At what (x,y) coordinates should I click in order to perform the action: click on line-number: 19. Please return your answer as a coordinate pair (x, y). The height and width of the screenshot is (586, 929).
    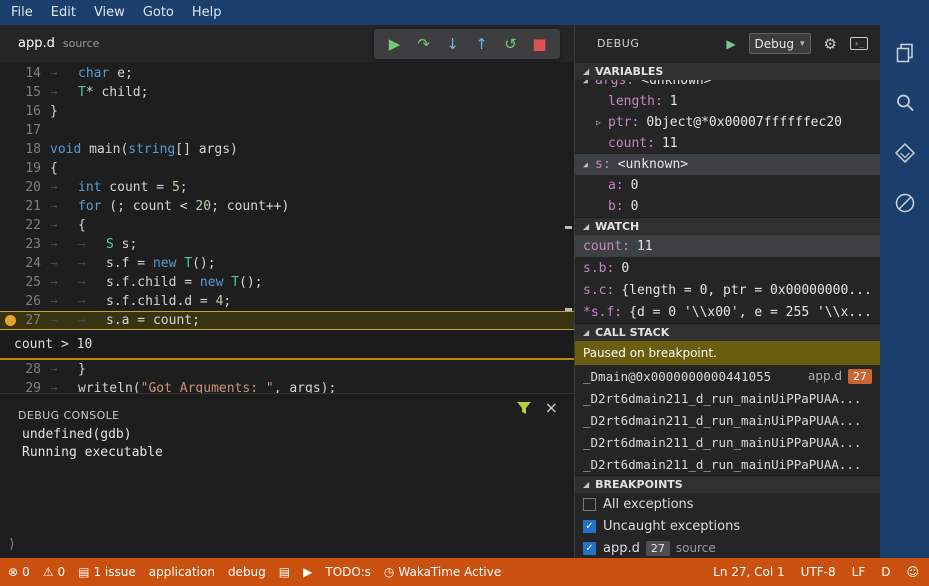
    Looking at the image, I should click on (25, 168).